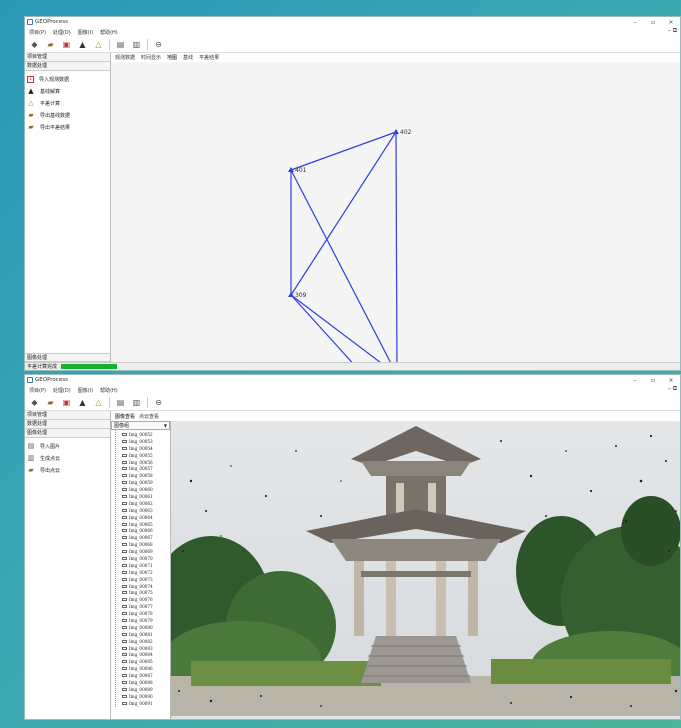 This screenshot has height=728, width=681. I want to click on image-list-item: Img_00071, so click(146, 565).